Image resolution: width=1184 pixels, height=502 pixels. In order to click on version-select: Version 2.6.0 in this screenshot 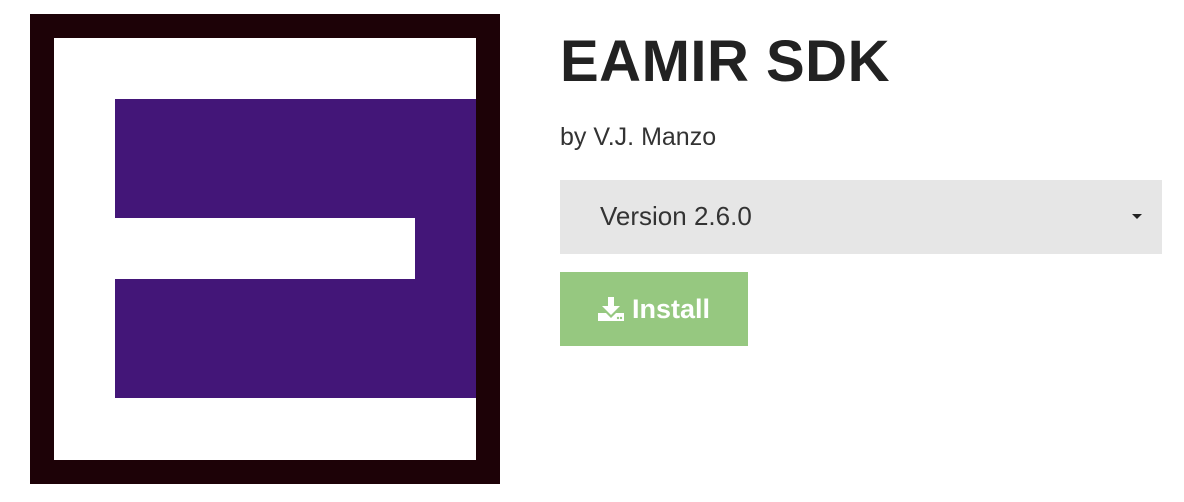, I will do `click(861, 217)`.